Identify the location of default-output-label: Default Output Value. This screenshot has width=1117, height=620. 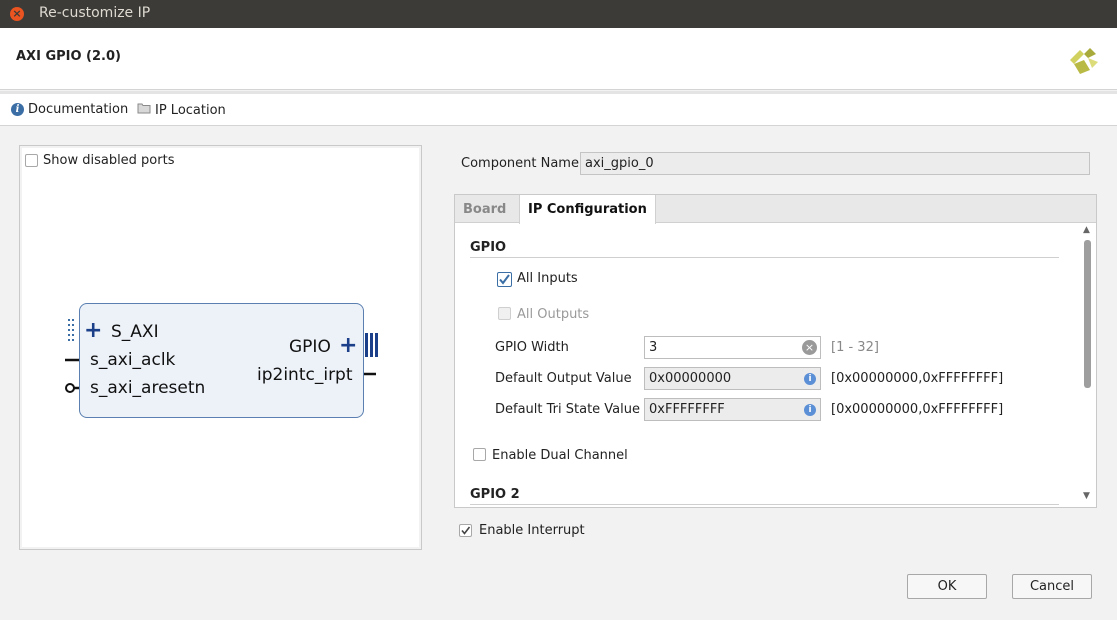
(563, 378).